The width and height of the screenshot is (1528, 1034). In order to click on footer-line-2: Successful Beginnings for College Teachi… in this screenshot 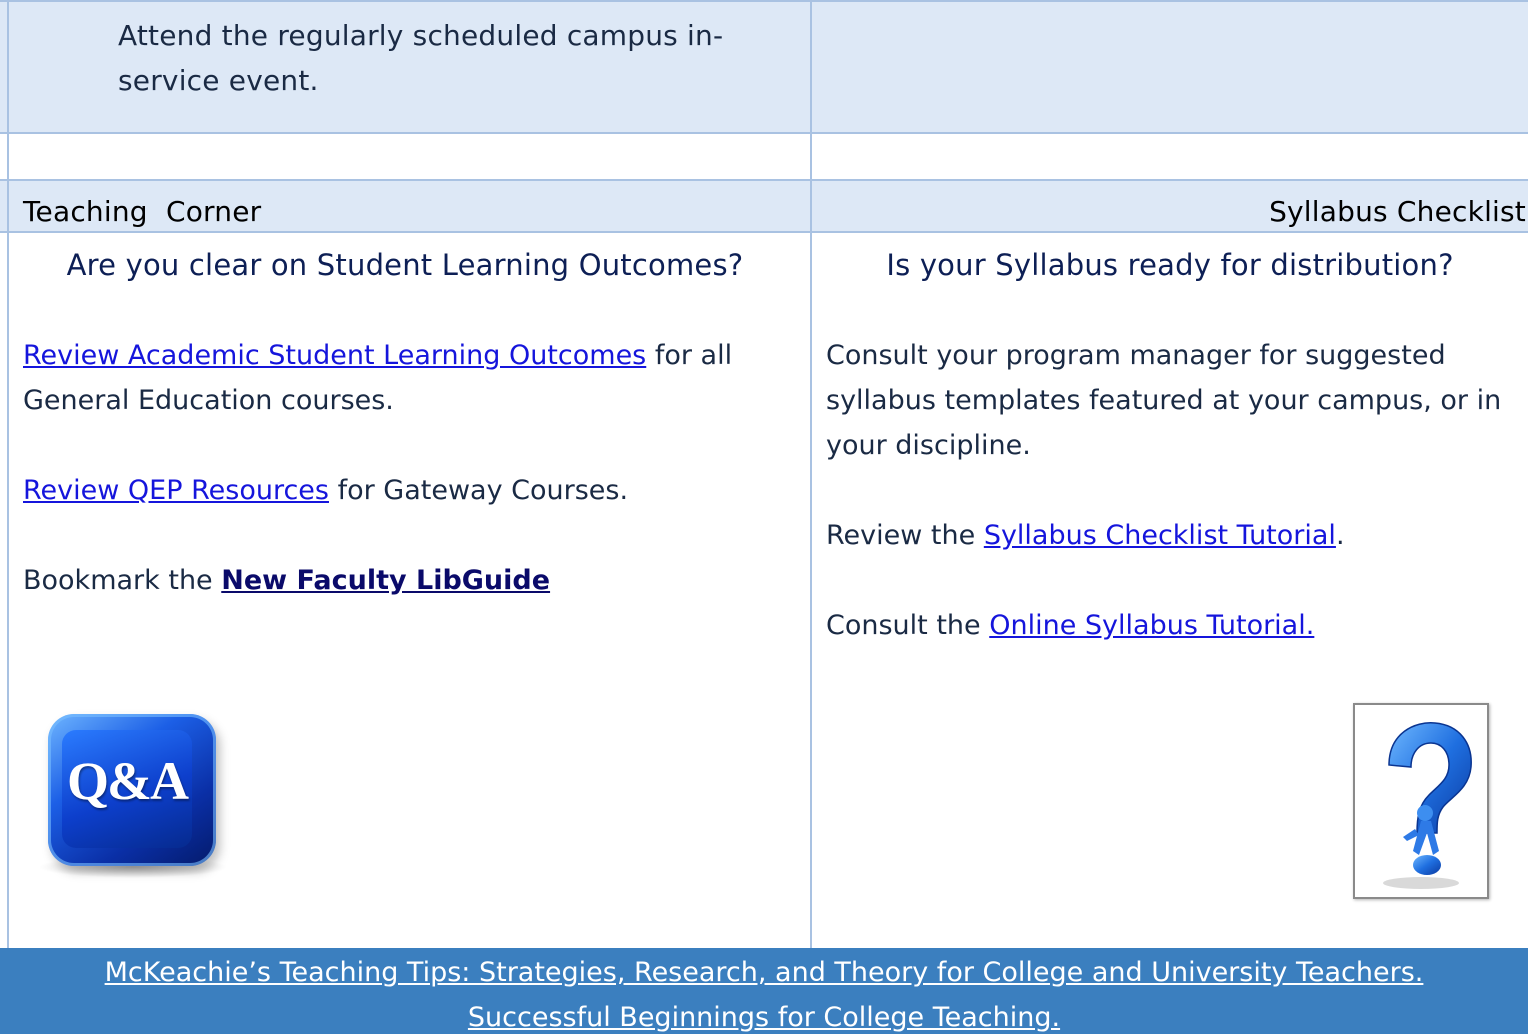, I will do `click(764, 1016)`.